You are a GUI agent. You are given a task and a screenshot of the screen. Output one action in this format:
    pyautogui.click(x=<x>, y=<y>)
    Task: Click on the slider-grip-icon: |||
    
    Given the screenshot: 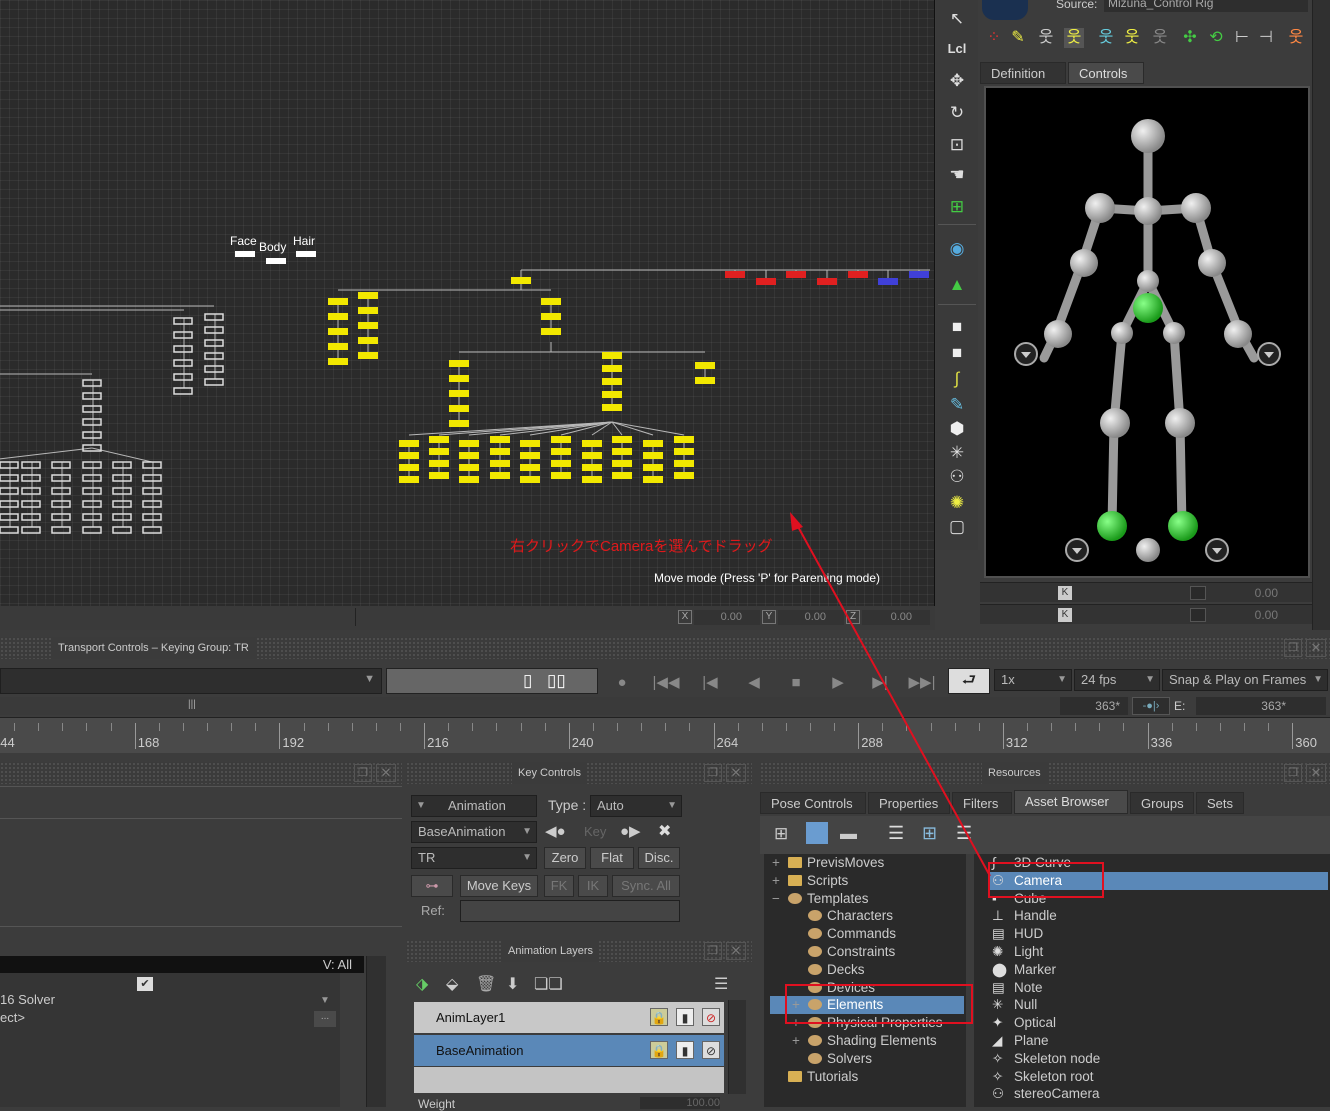 What is the action you would take?
    pyautogui.click(x=192, y=704)
    